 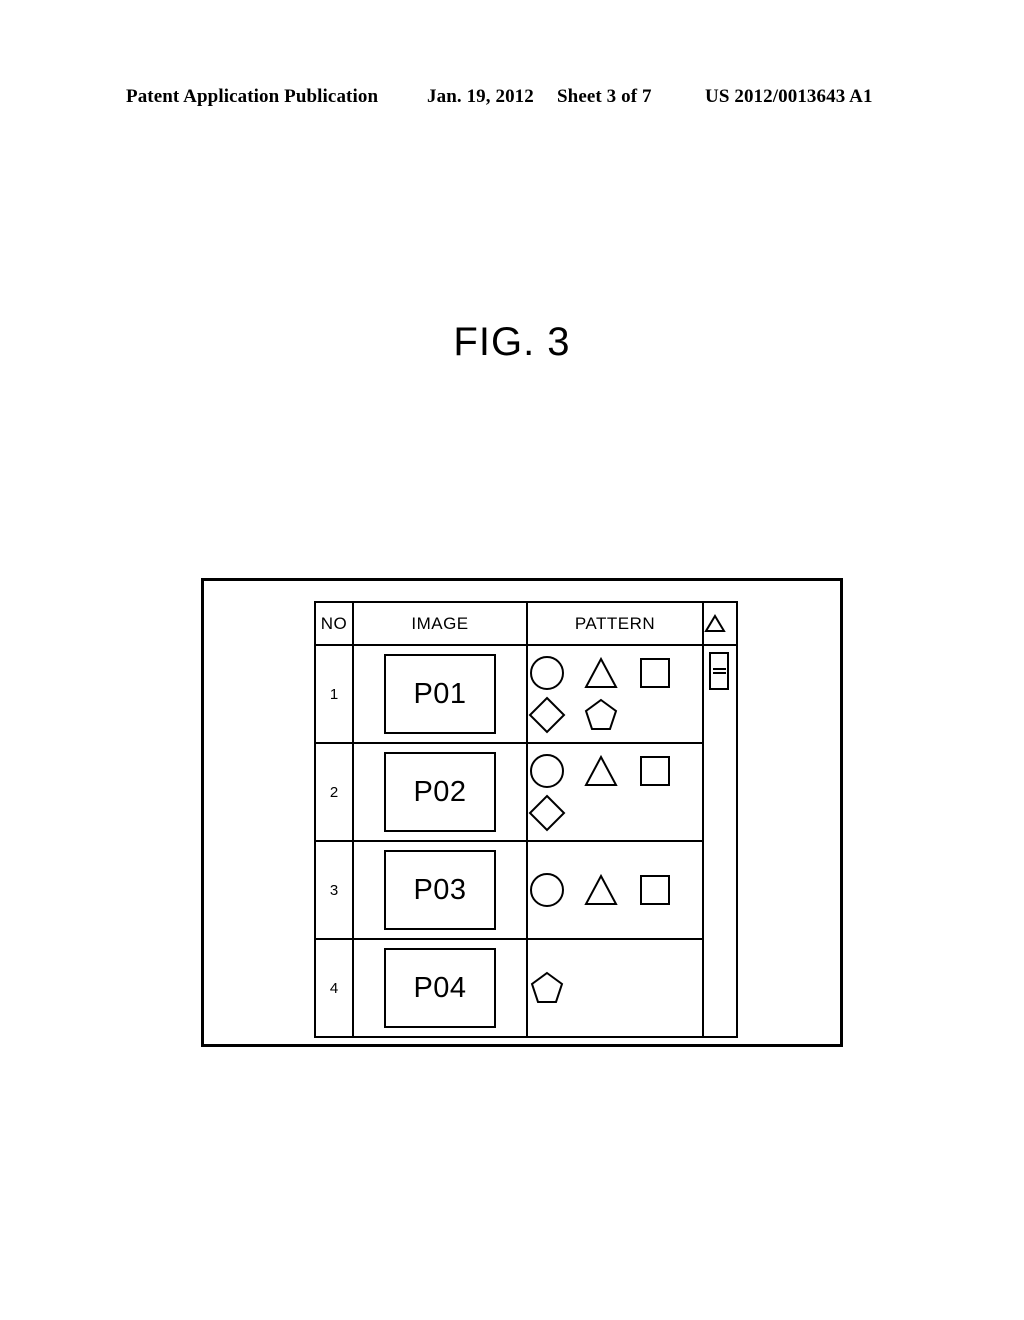 I want to click on table-row: 2 P02, so click(x=525, y=792).